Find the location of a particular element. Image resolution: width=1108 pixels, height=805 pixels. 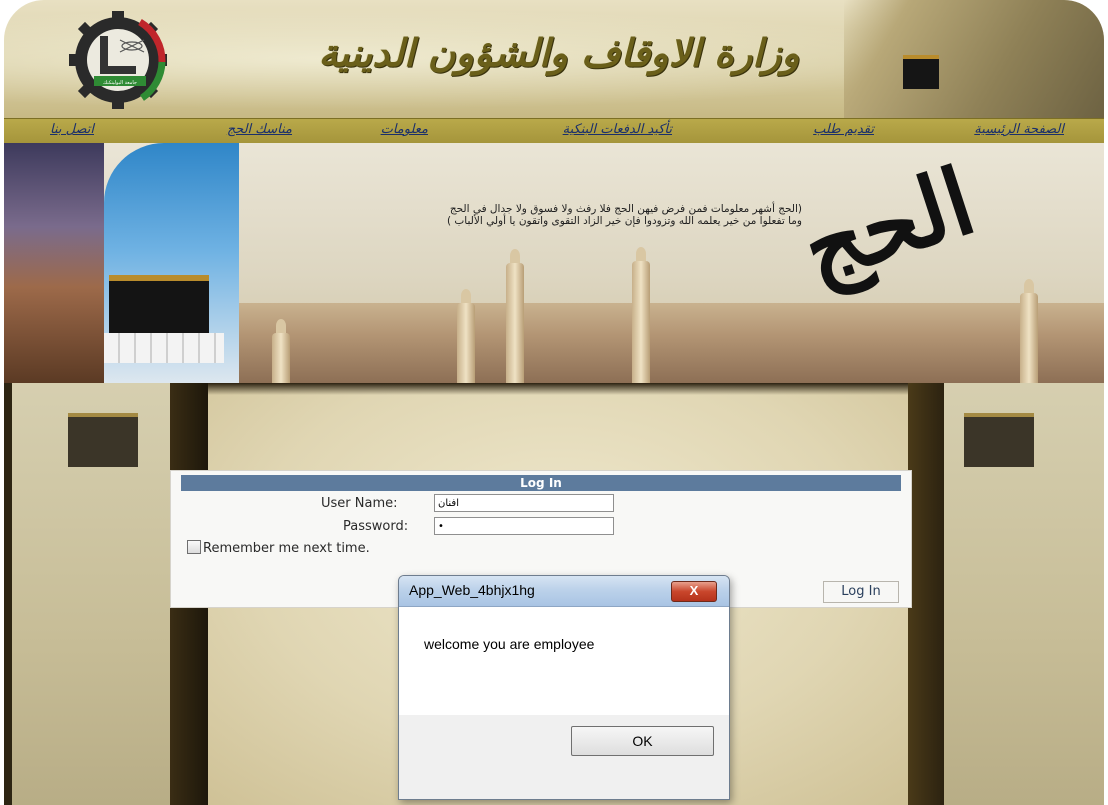

nav-submit-request: تقديم طلب is located at coordinates (843, 129).